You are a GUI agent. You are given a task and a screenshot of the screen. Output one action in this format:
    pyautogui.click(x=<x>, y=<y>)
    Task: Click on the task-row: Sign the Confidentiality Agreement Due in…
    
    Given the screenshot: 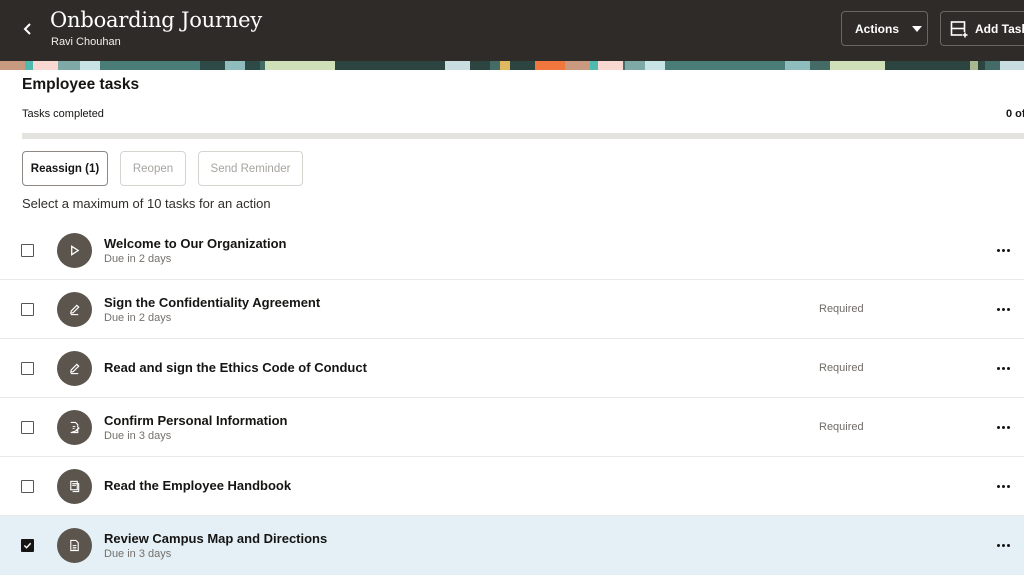 What is the action you would take?
    pyautogui.click(x=512, y=309)
    